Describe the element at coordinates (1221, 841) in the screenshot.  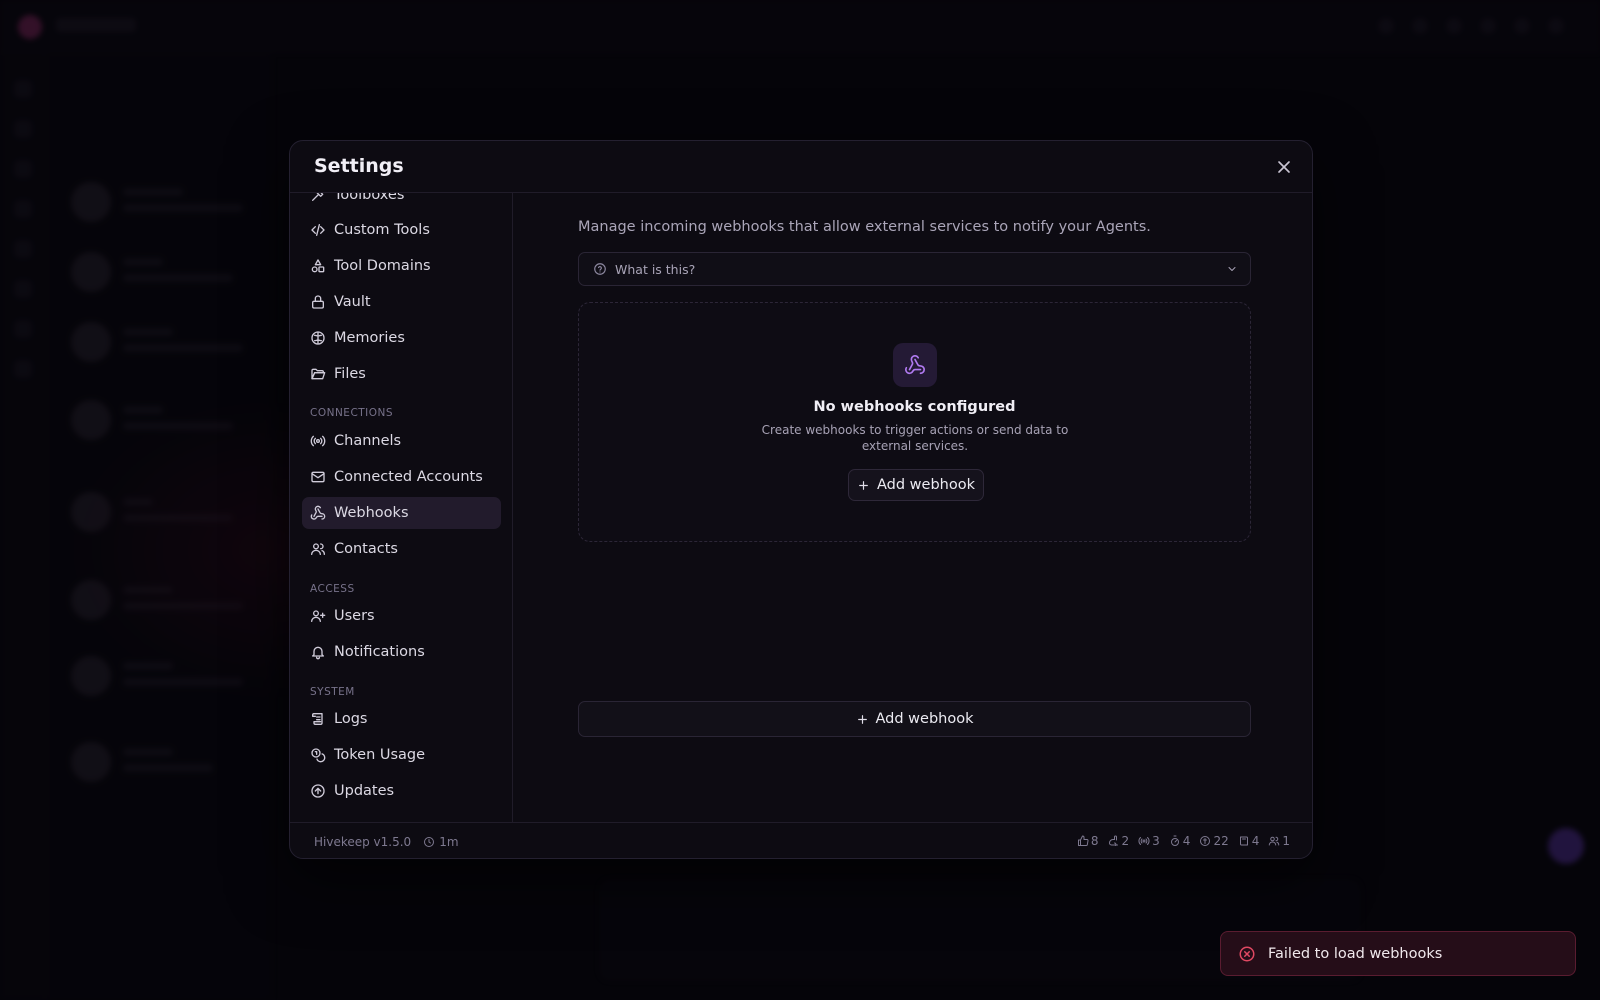
I see `stat-value: 22` at that location.